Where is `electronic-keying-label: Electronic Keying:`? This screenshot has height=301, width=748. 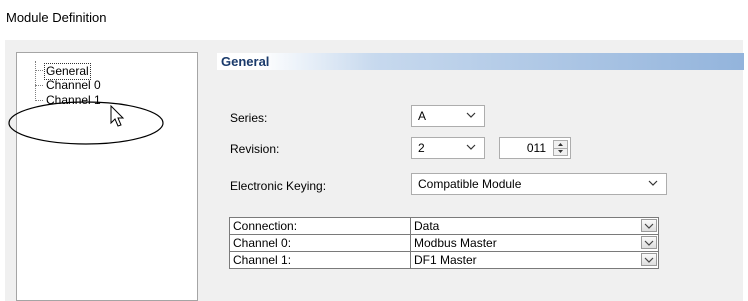
electronic-keying-label: Electronic Keying: is located at coordinates (278, 186).